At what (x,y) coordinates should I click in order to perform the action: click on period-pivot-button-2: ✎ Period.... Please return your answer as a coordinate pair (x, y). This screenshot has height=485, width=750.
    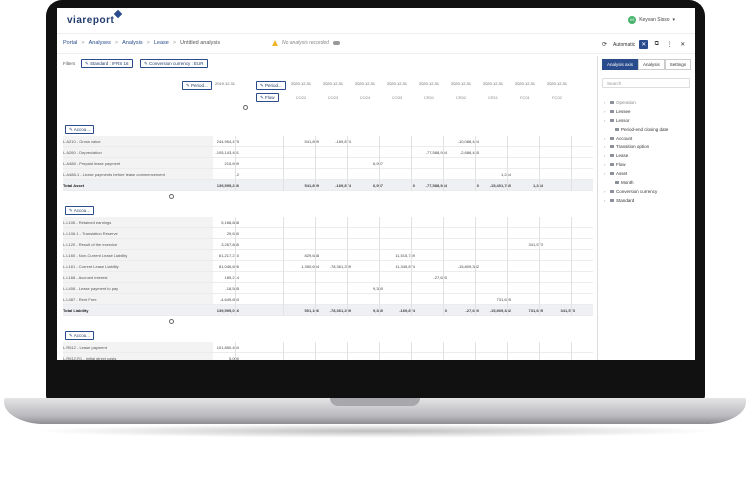
    Looking at the image, I should click on (271, 85).